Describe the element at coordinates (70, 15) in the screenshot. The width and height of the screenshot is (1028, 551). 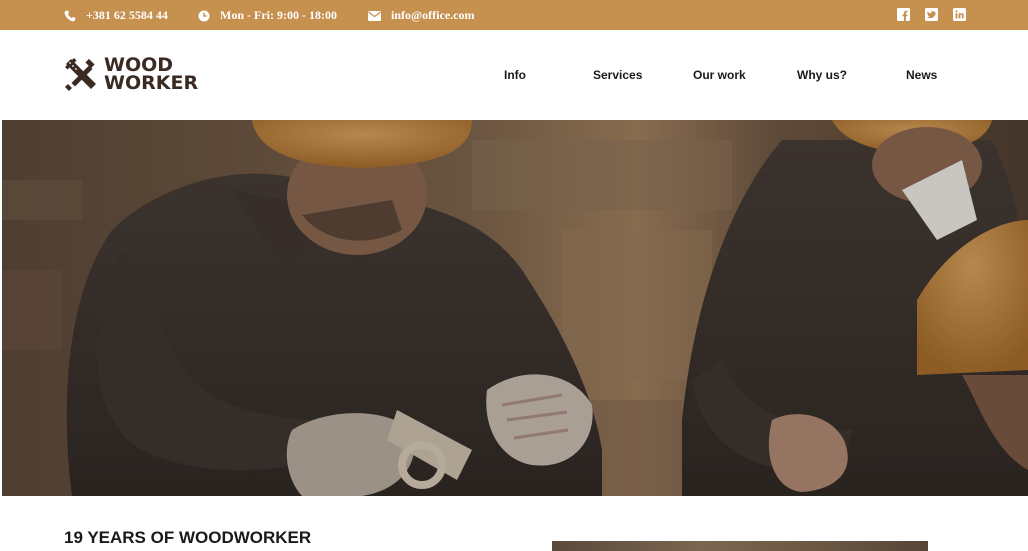
I see `phone-icon` at that location.